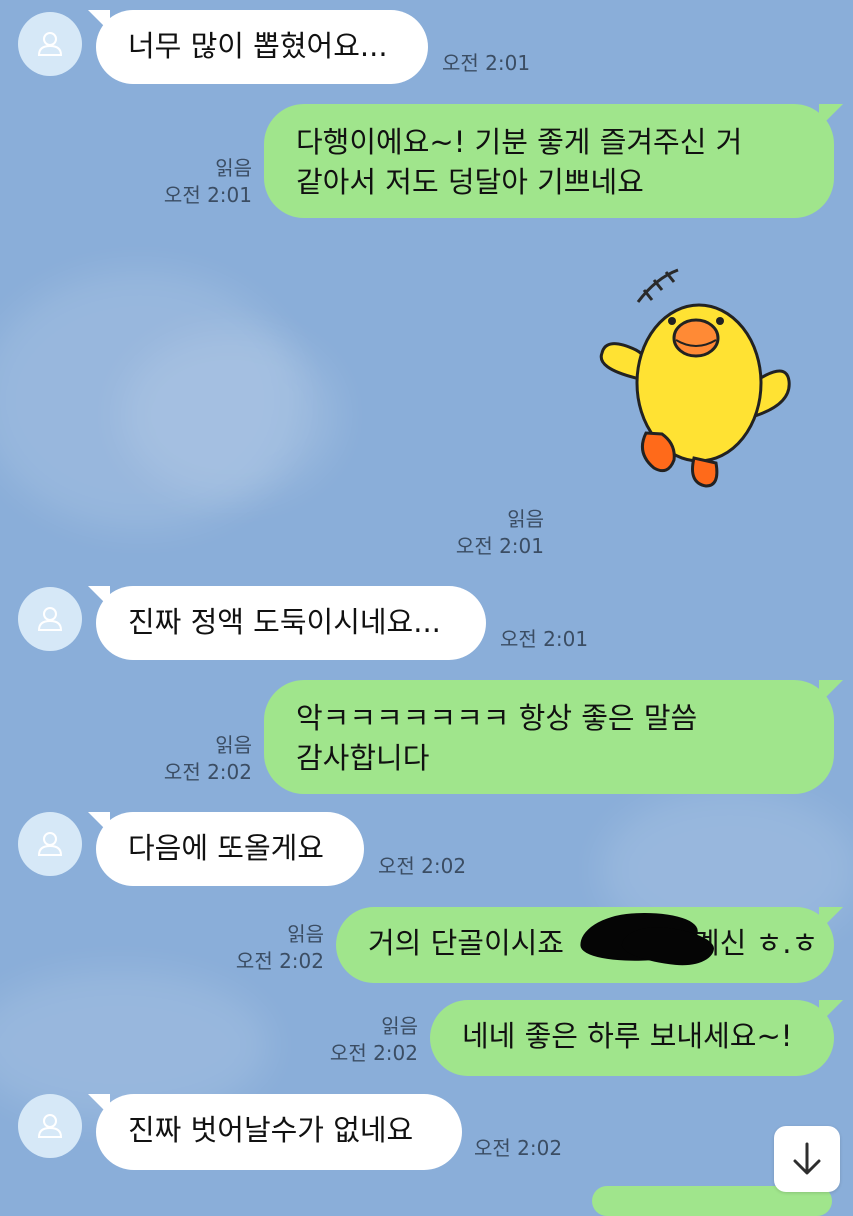 The height and width of the screenshot is (1216, 853). I want to click on message-bubble-sent: 다행이에요~! 기분 좋게 즐겨주신 거 같아서 저도 덩달아 기쁘네요, so click(549, 161).